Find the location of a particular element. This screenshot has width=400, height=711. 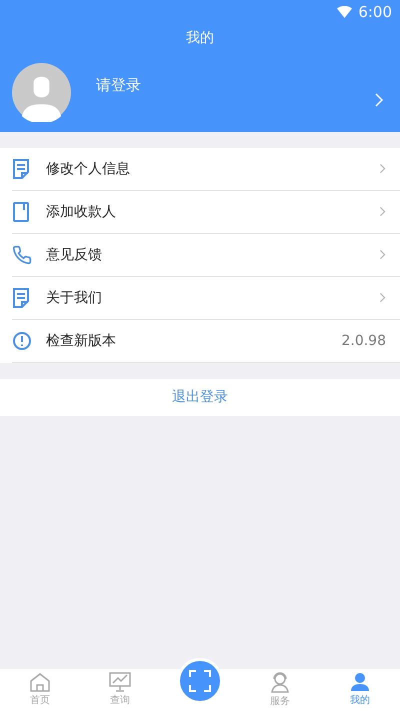

page-title: 我的 is located at coordinates (200, 38).